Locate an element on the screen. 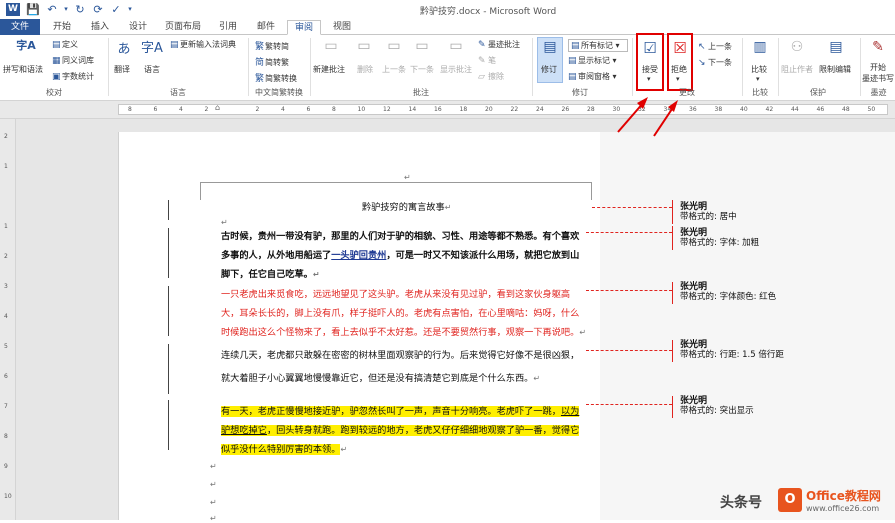 The image size is (895, 523). reject-icon: ☒ is located at coordinates (680, 48).